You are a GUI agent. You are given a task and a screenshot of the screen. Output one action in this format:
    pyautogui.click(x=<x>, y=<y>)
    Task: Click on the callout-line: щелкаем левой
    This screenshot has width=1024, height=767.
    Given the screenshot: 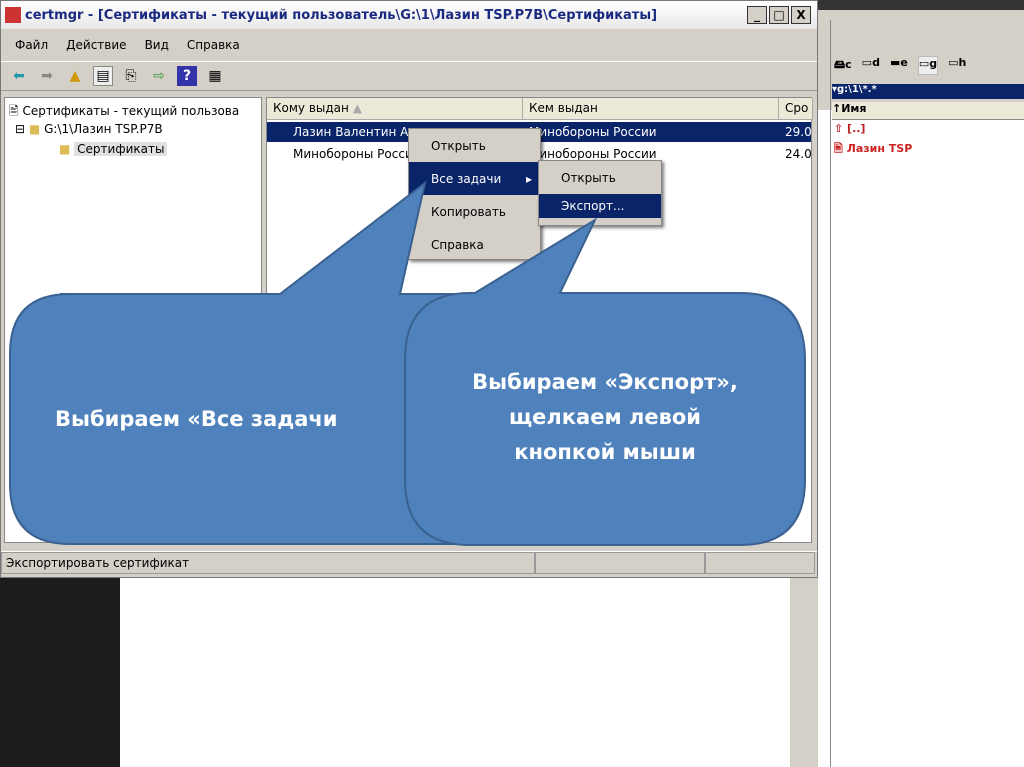 What is the action you would take?
    pyautogui.click(x=605, y=417)
    